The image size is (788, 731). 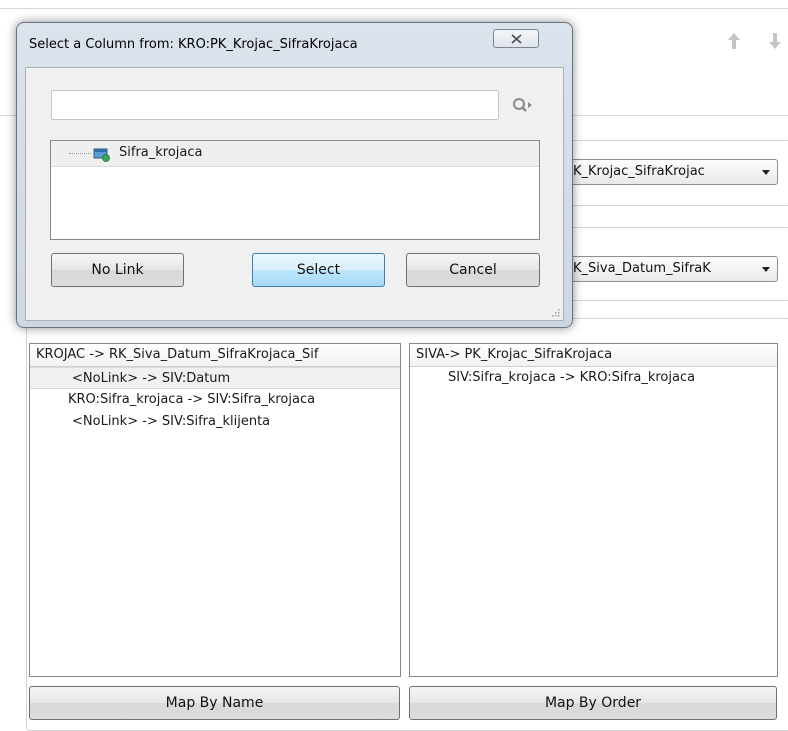 I want to click on source-key-combo: K_Krojac_SifraKrojac, so click(x=673, y=172).